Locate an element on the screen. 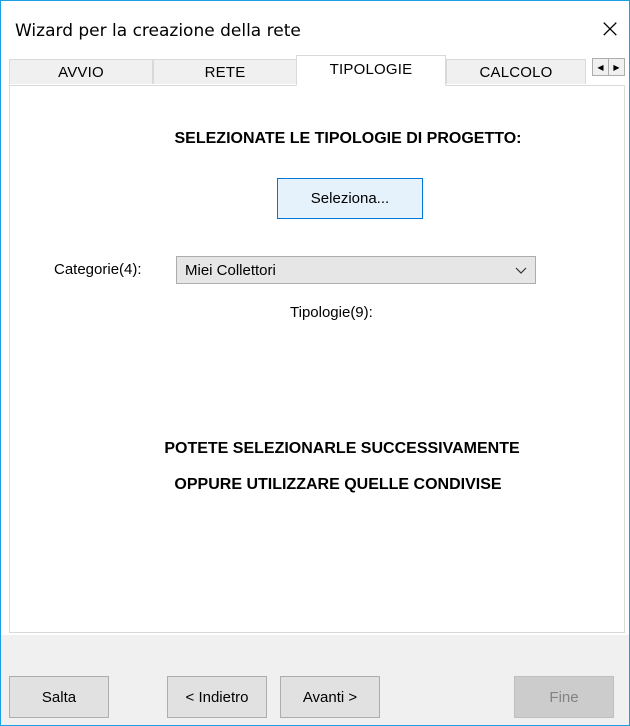 This screenshot has height=726, width=630. skip-button: Salta is located at coordinates (59, 697).